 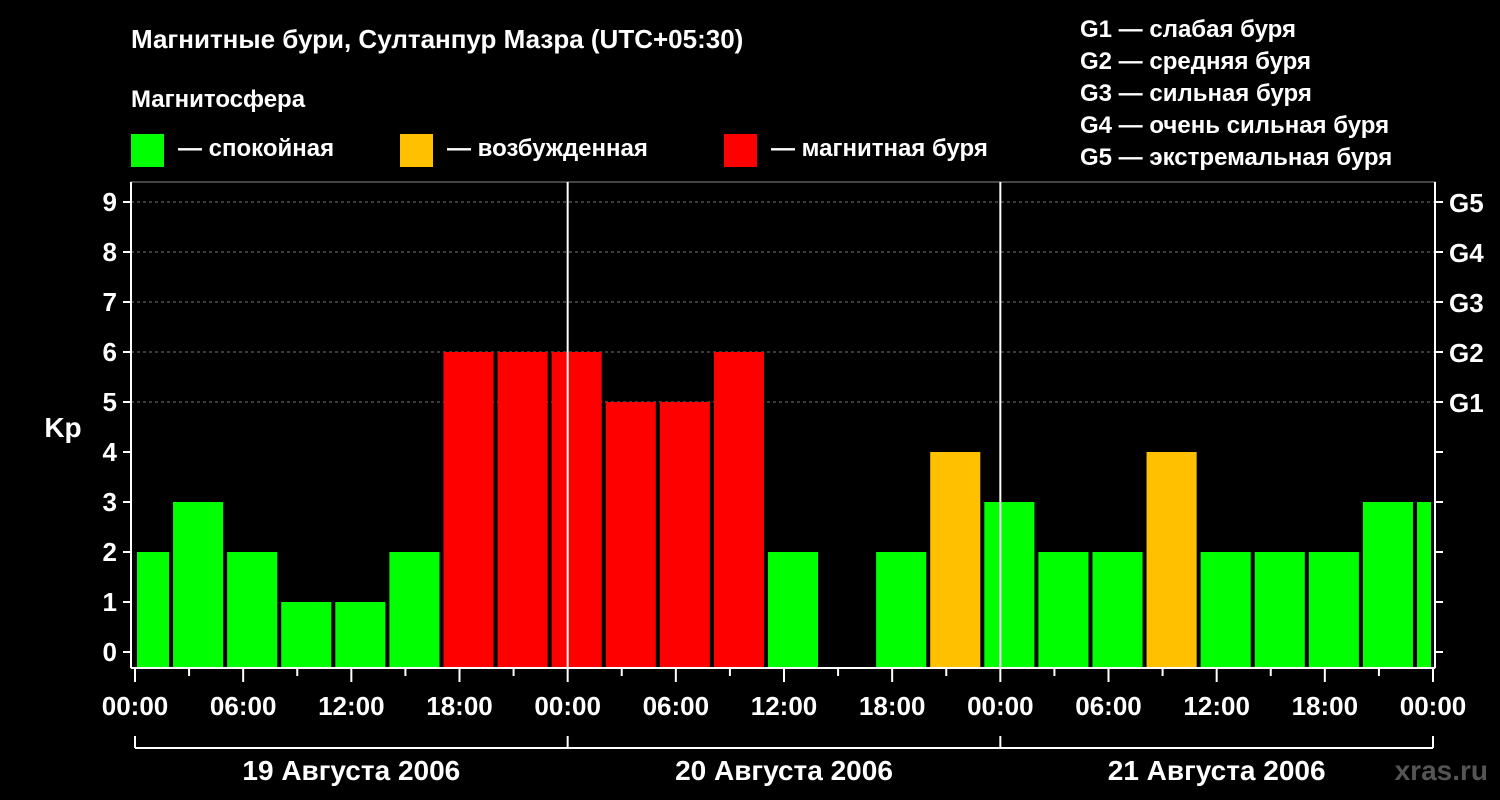 I want to click on y-tick-label: 4, so click(x=110, y=452).